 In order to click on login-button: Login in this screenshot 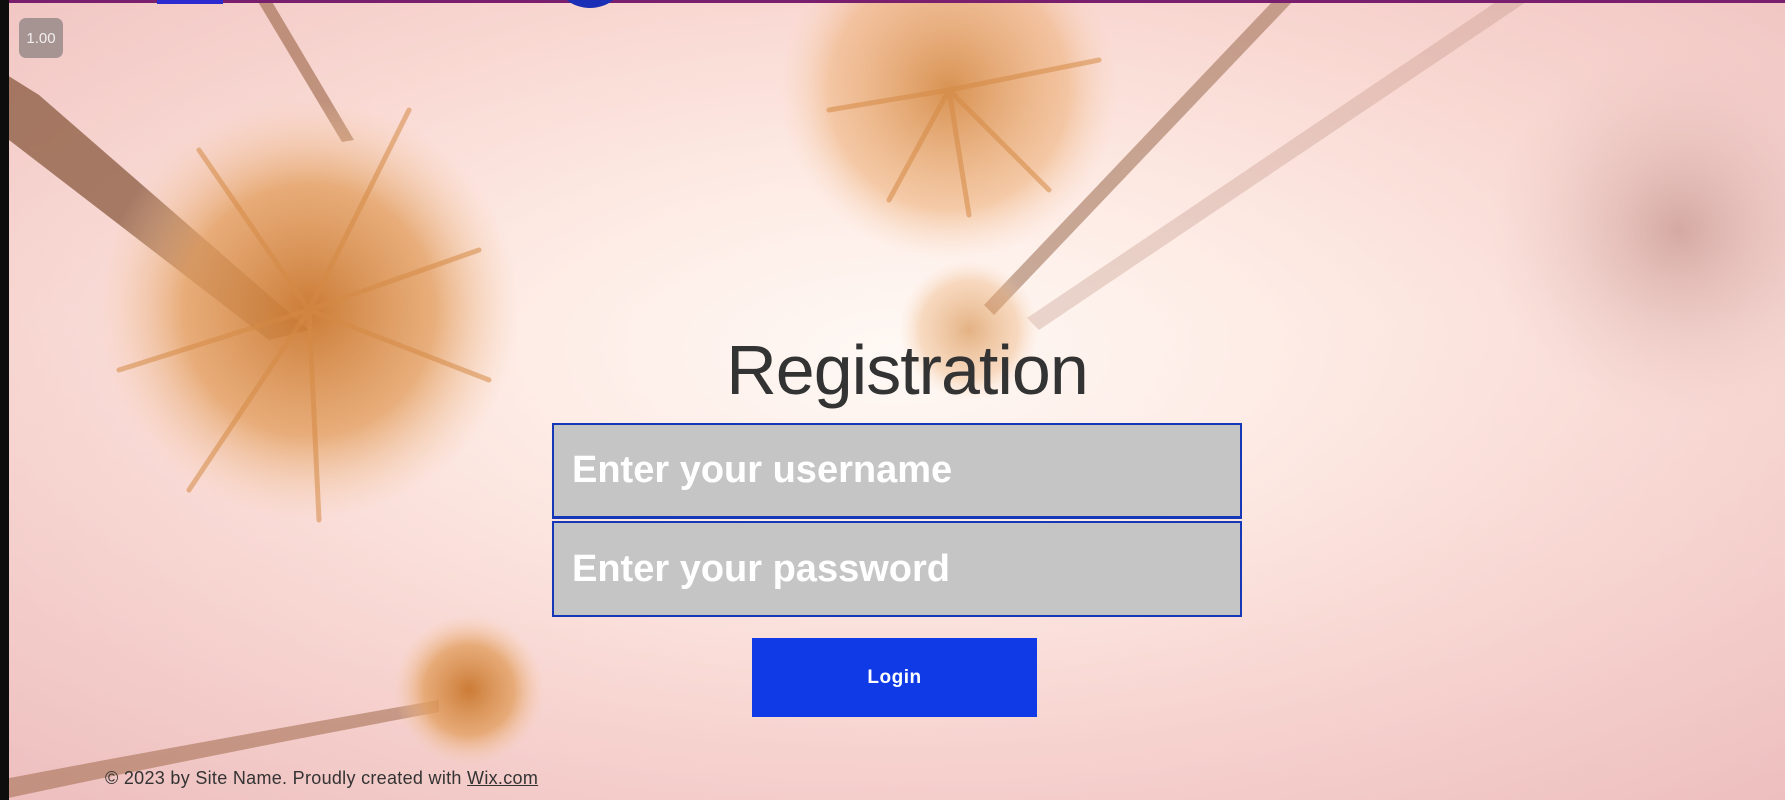, I will do `click(894, 677)`.